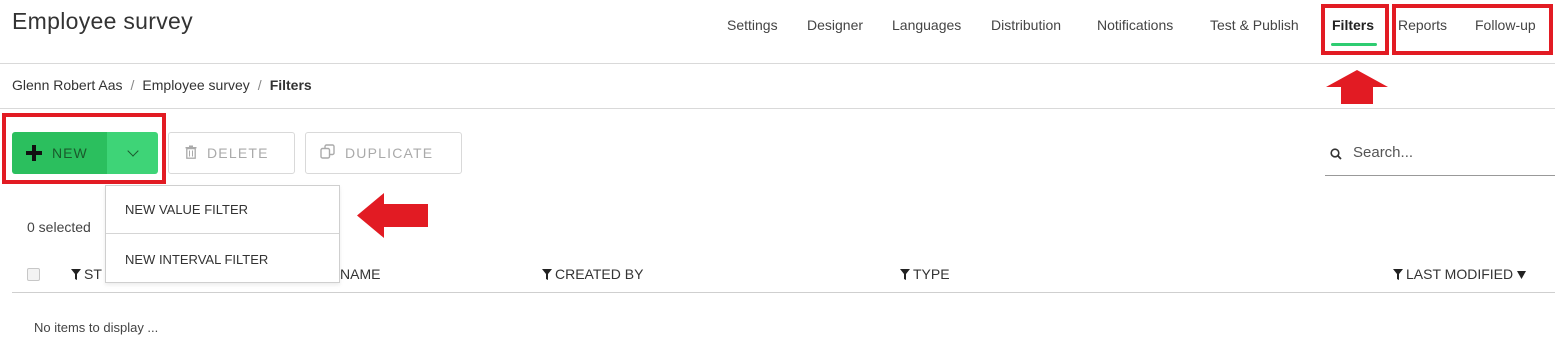 Image resolution: width=1555 pixels, height=357 pixels. What do you see at coordinates (1026, 25) in the screenshot?
I see `nav-distribution: Distribution` at bounding box center [1026, 25].